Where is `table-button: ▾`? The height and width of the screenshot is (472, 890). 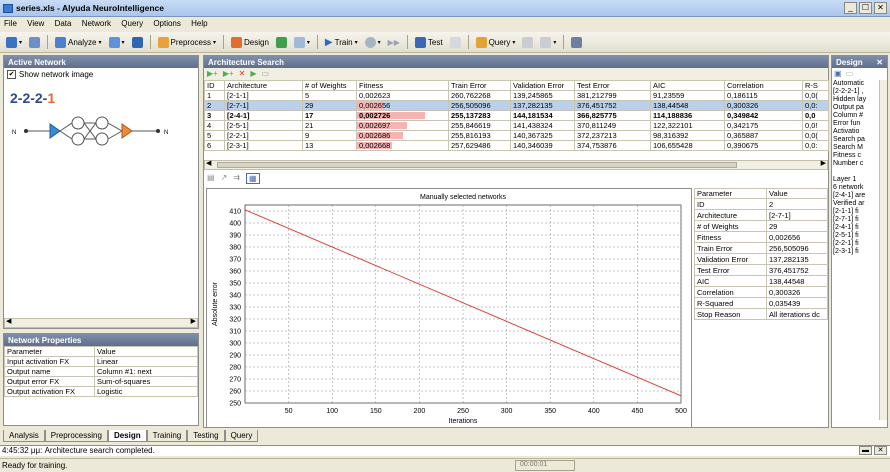
table-button: ▾ is located at coordinates (117, 42).